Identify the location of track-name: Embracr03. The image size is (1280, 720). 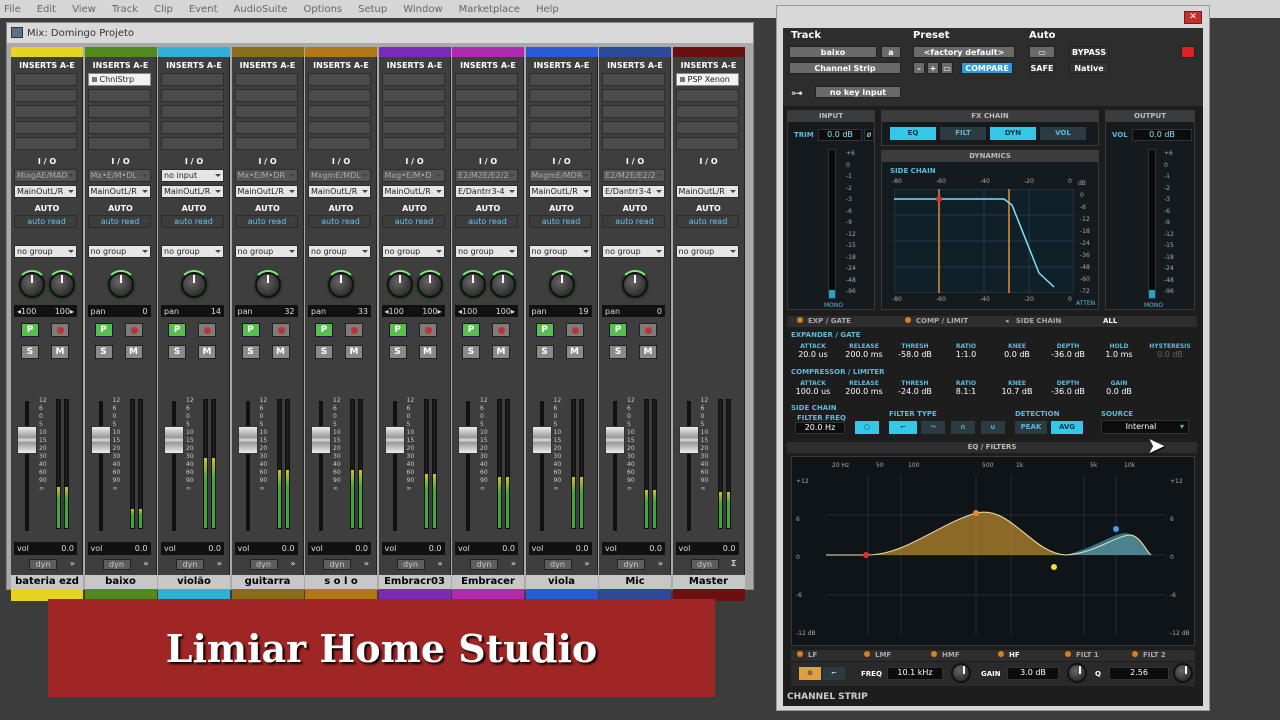
(414, 582).